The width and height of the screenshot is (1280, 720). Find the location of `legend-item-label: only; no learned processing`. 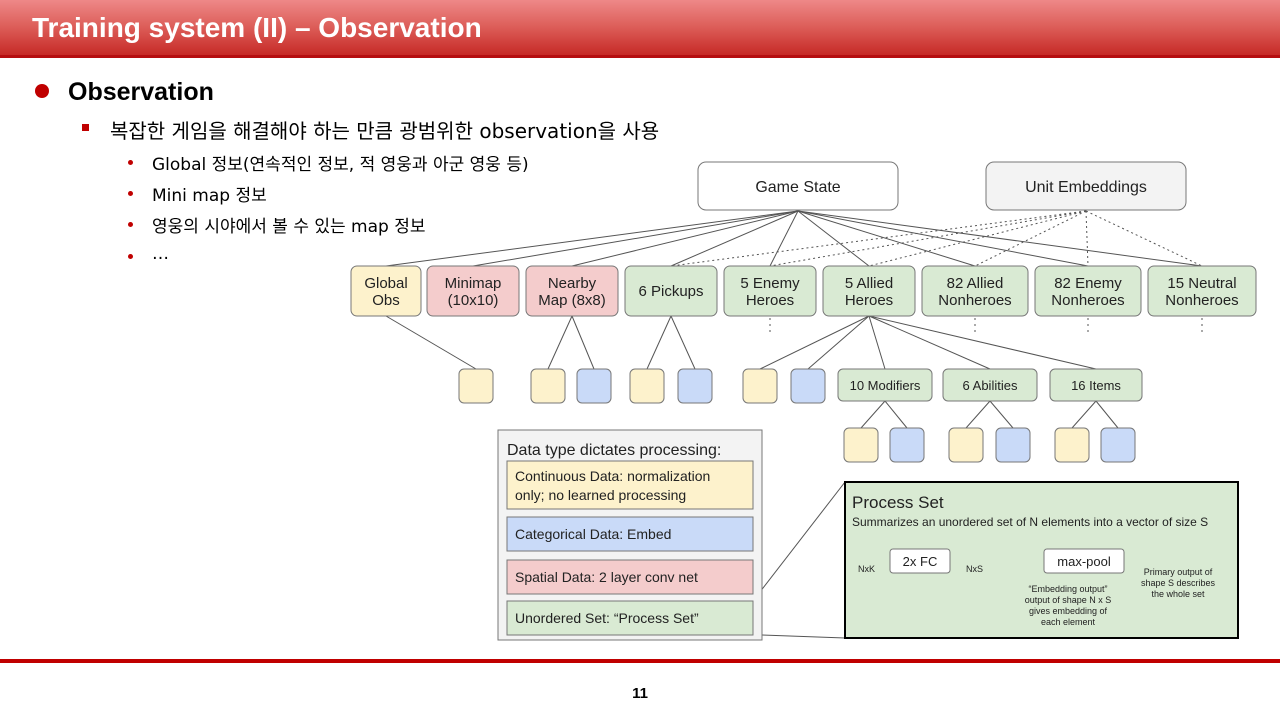

legend-item-label: only; no learned processing is located at coordinates (600, 495).